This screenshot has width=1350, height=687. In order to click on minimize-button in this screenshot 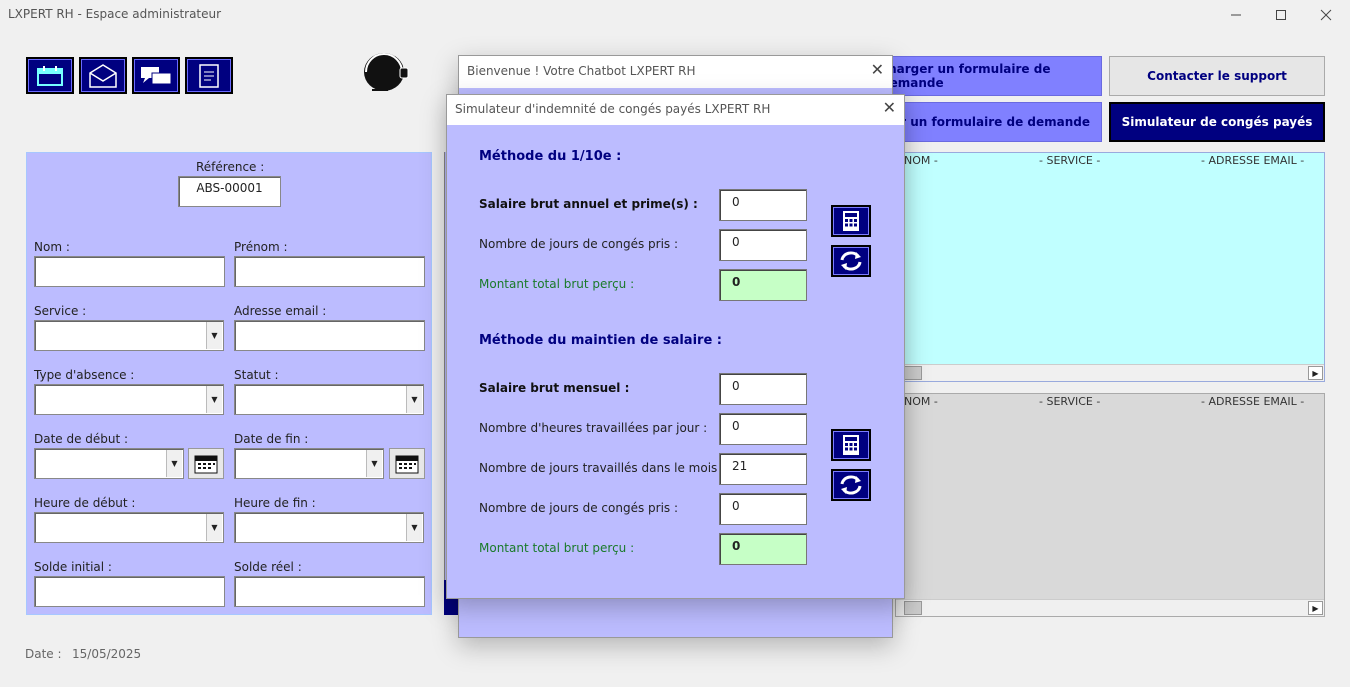, I will do `click(1236, 15)`.